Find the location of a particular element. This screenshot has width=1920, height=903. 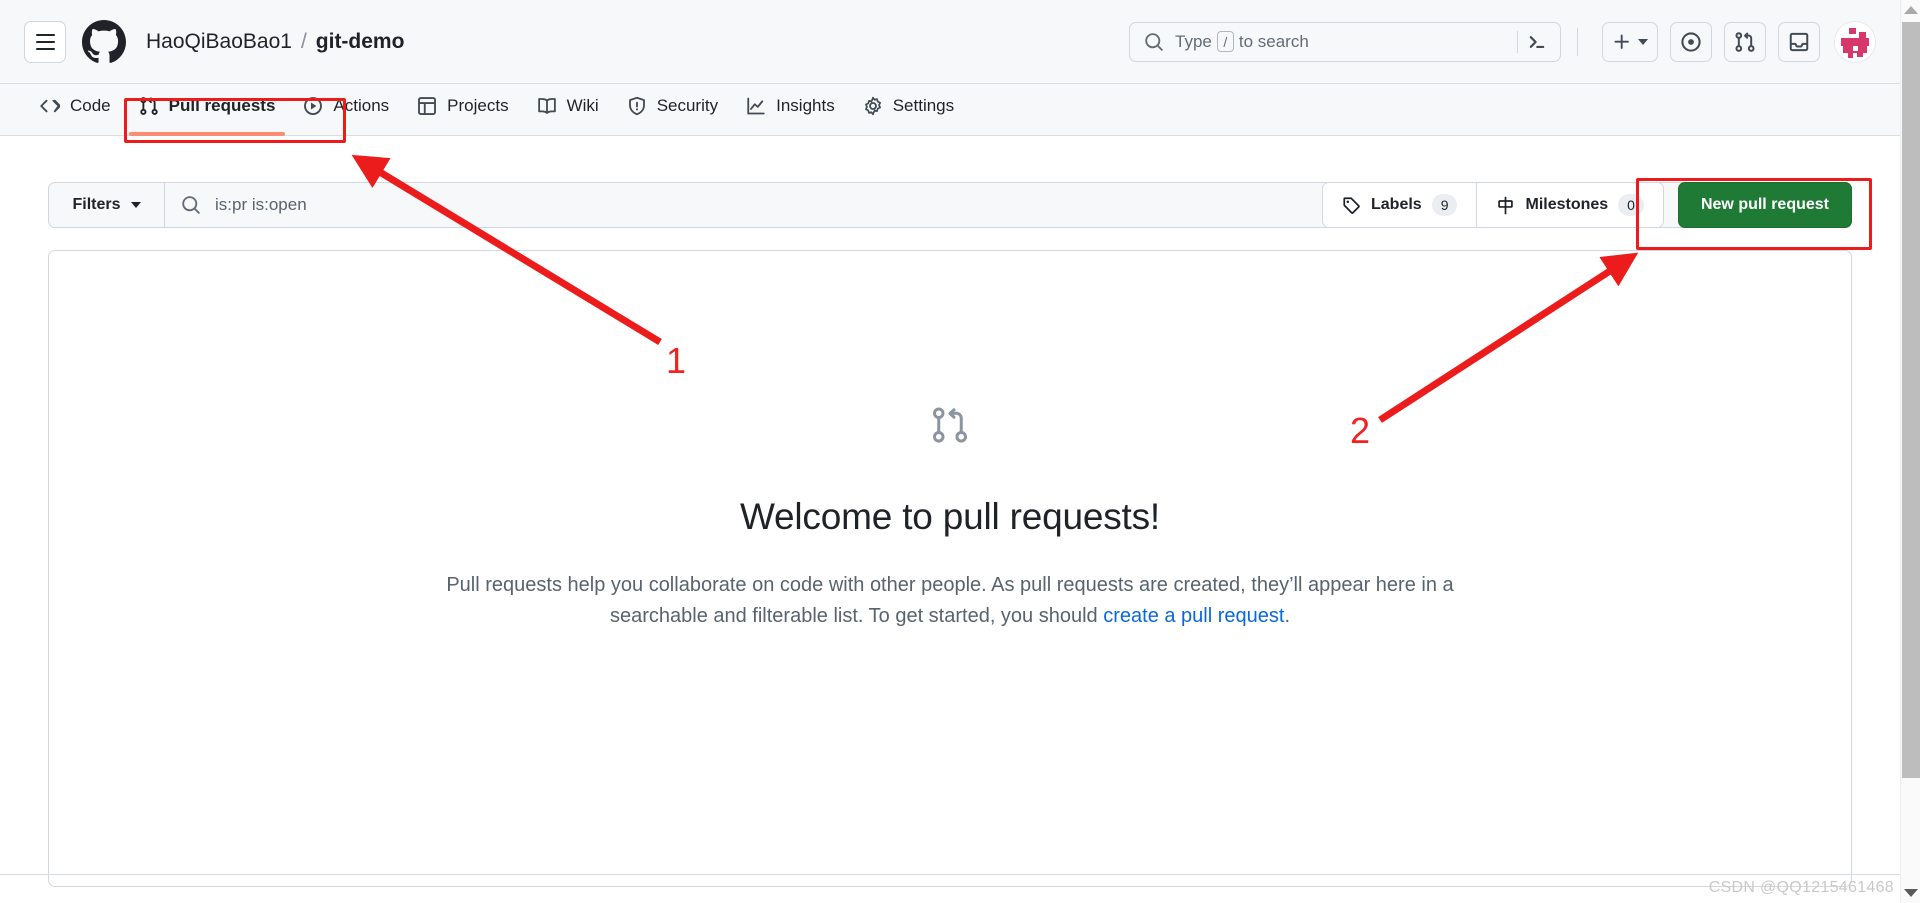

milestones-count: 0 is located at coordinates (1631, 205).